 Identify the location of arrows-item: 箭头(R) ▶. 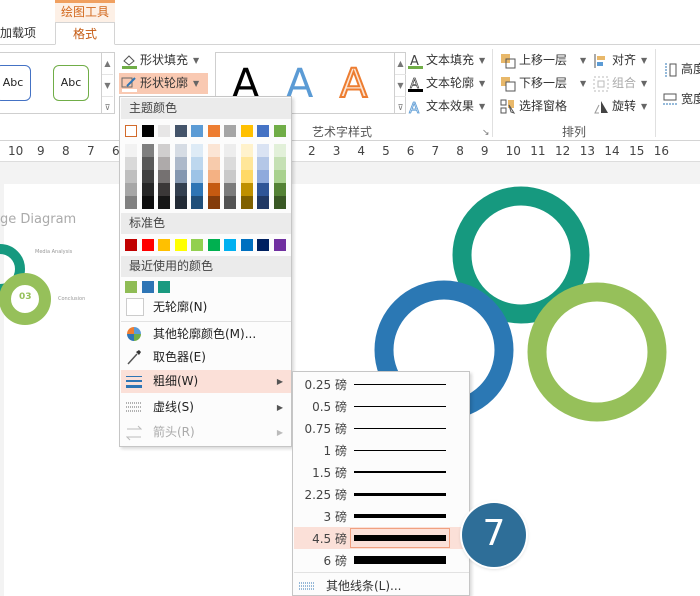
(206, 432).